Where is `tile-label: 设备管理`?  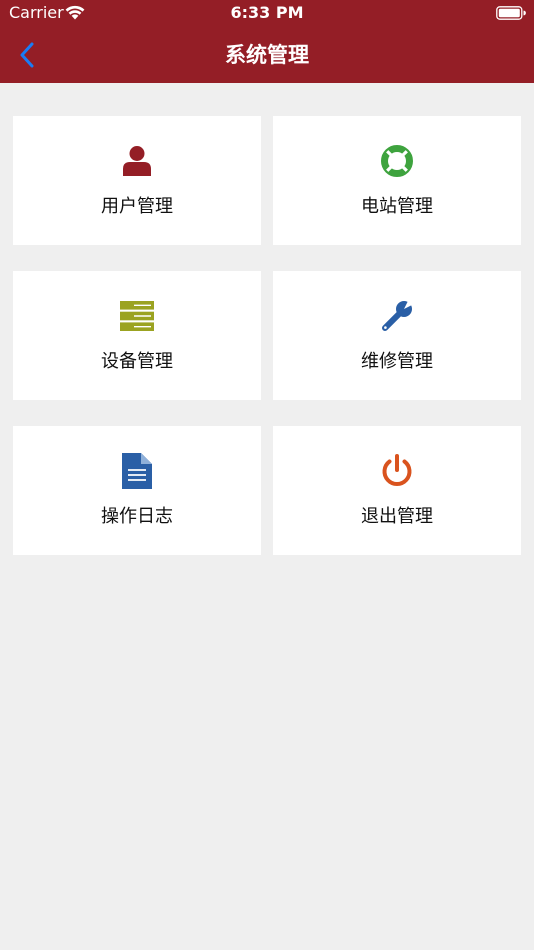 tile-label: 设备管理 is located at coordinates (137, 361).